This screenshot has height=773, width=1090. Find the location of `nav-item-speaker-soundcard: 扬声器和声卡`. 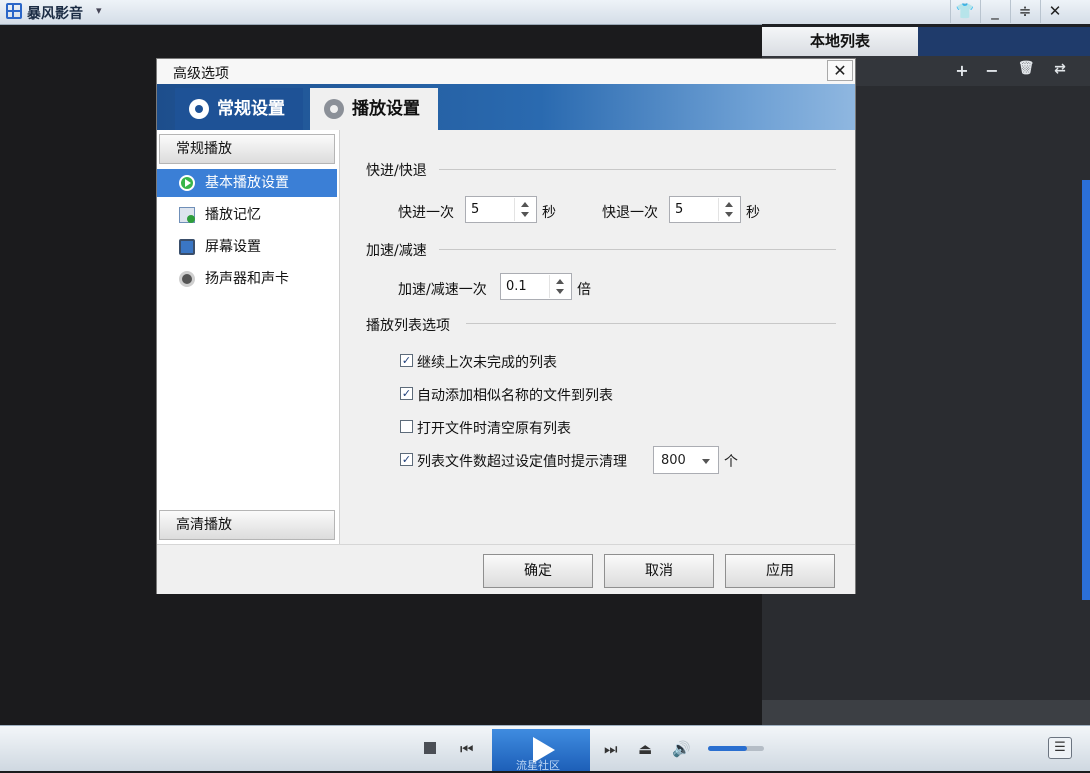

nav-item-speaker-soundcard: 扬声器和声卡 is located at coordinates (247, 279).